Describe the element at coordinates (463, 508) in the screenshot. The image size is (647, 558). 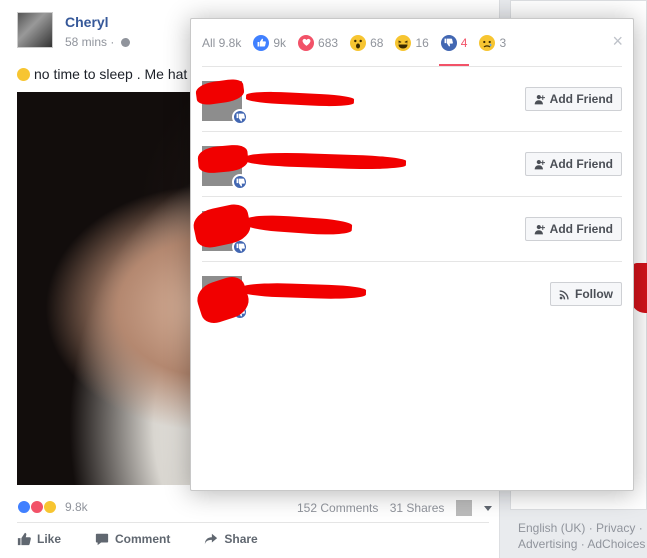
I see `viewer-avatar` at that location.